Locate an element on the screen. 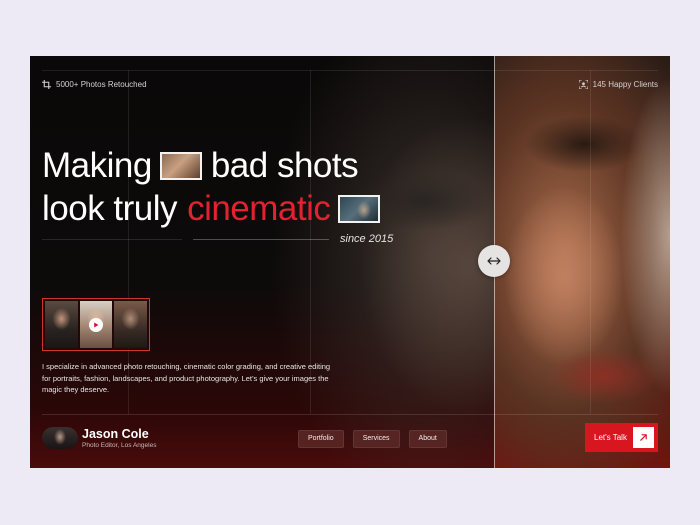  face-scan-icon is located at coordinates (583, 84).